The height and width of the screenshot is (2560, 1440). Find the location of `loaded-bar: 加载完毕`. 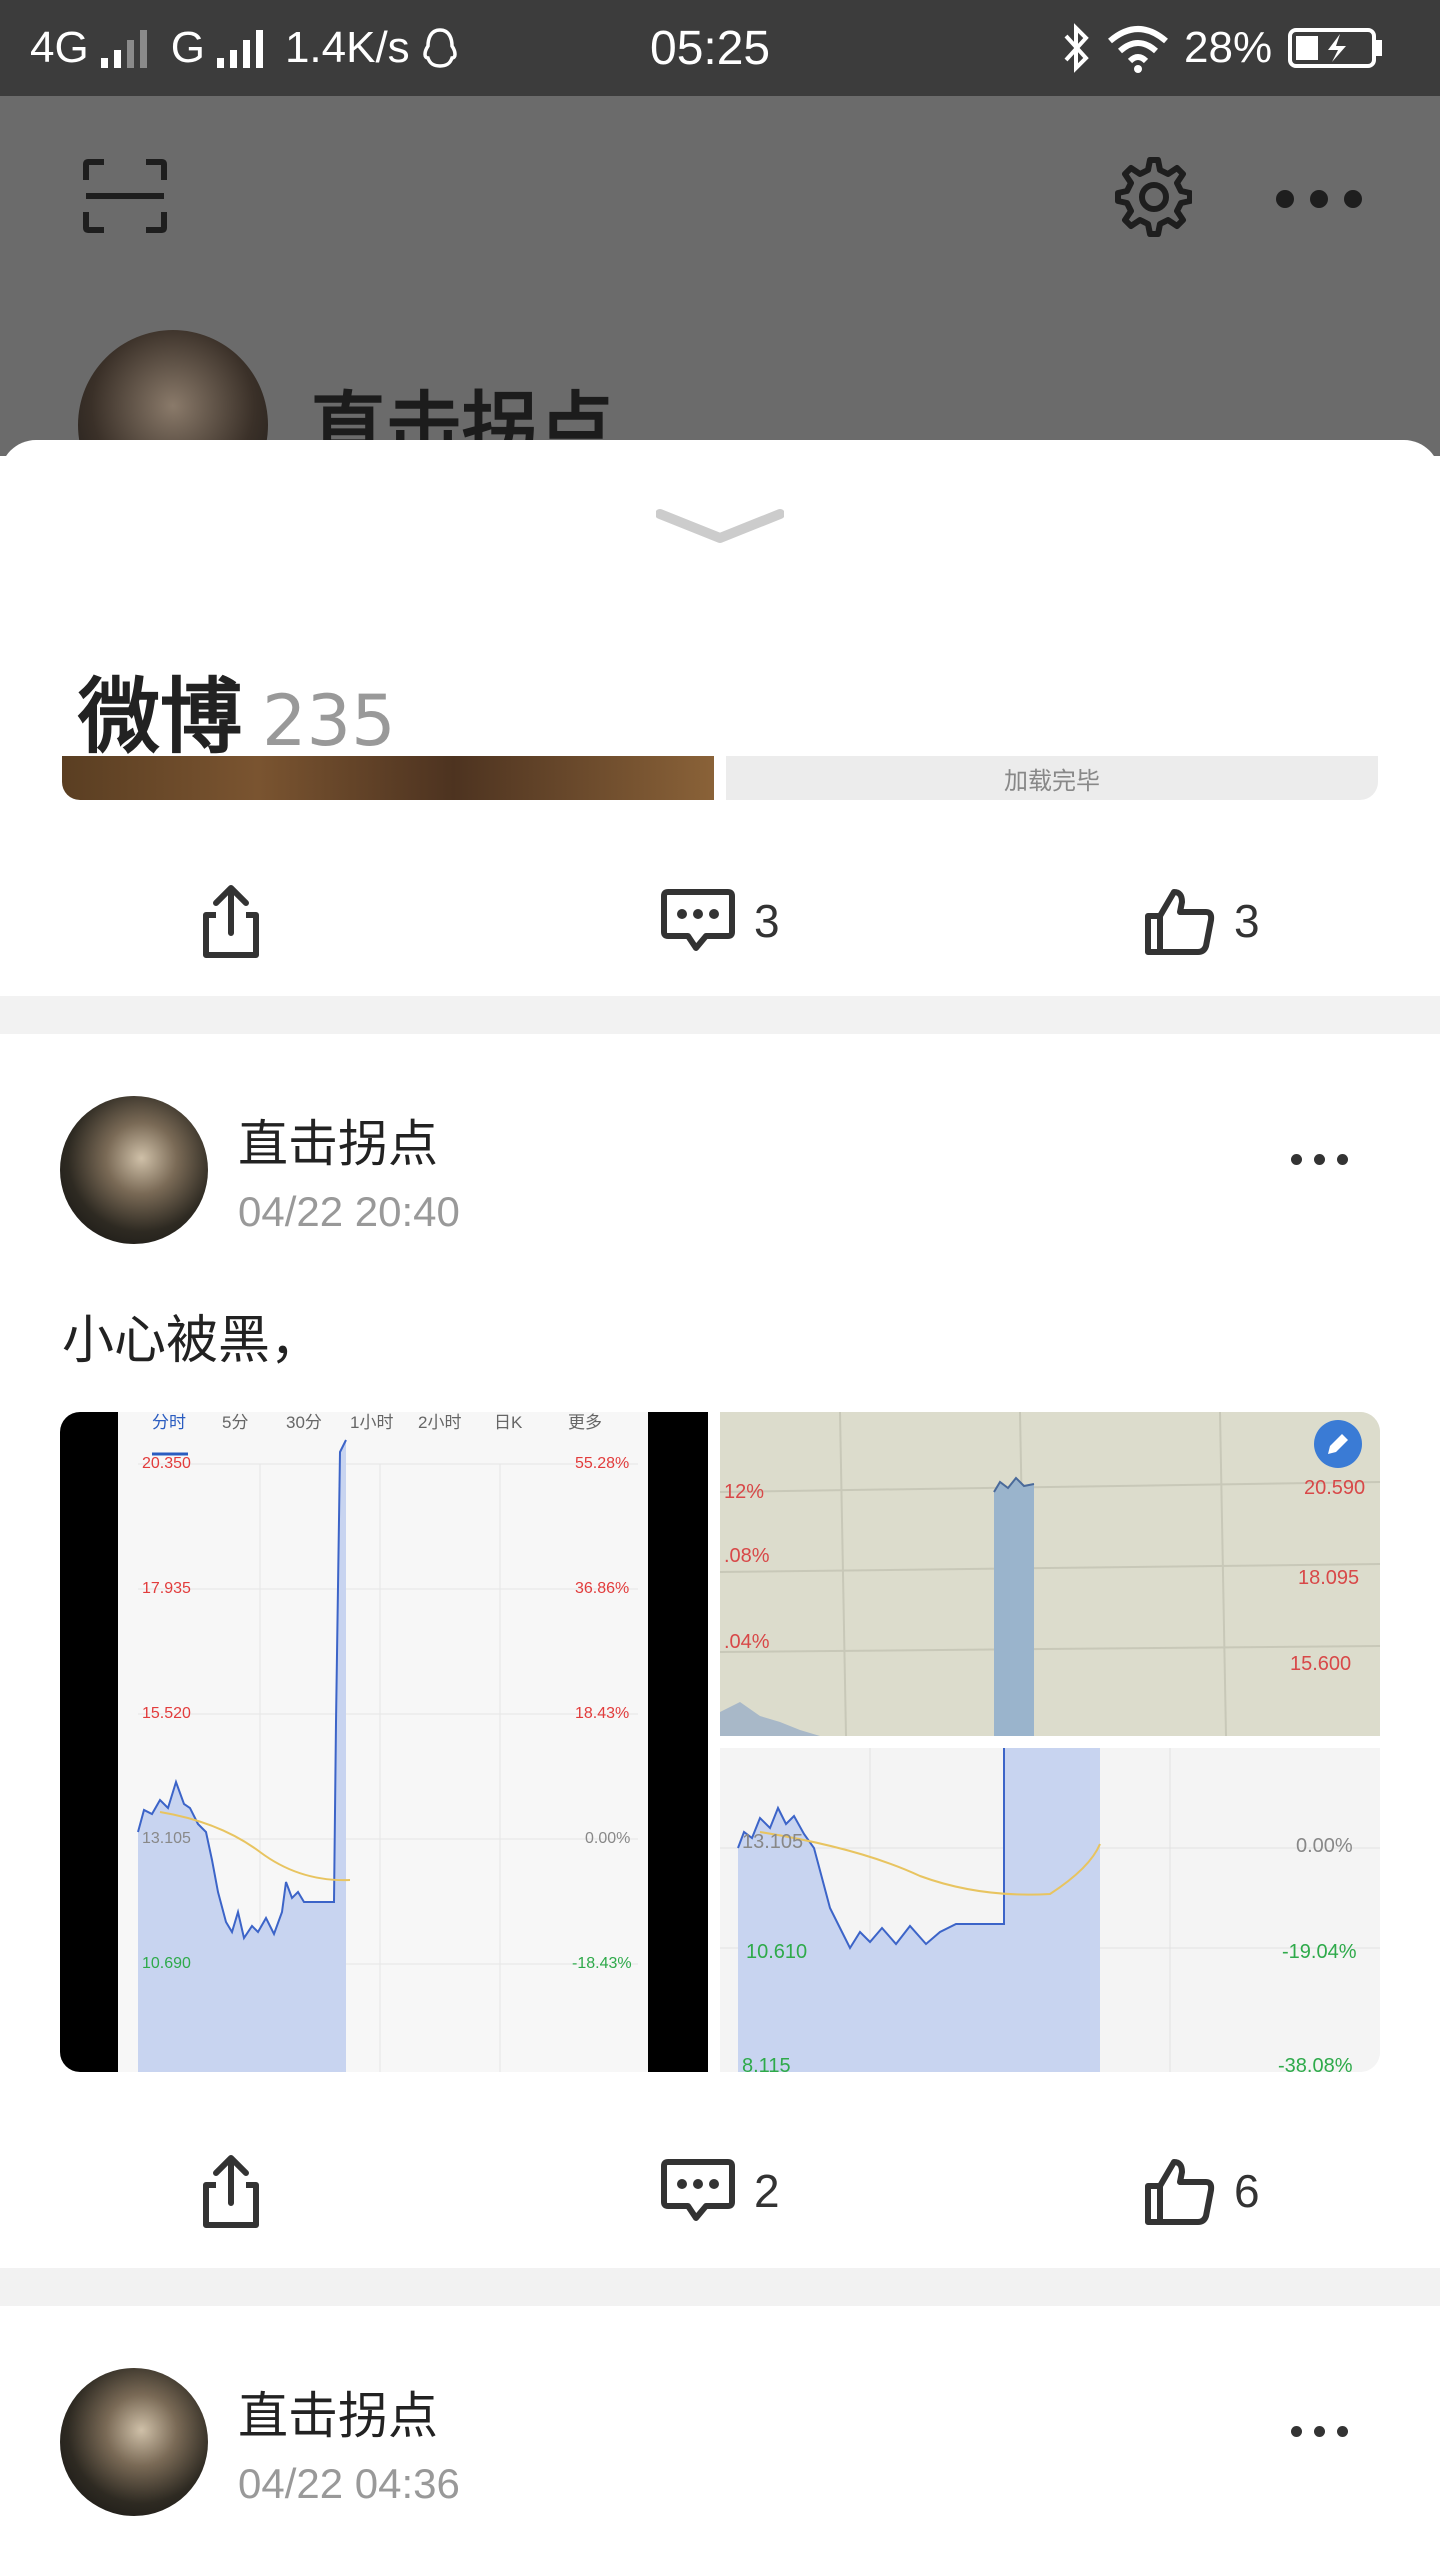

loaded-bar: 加载完毕 is located at coordinates (1052, 778).